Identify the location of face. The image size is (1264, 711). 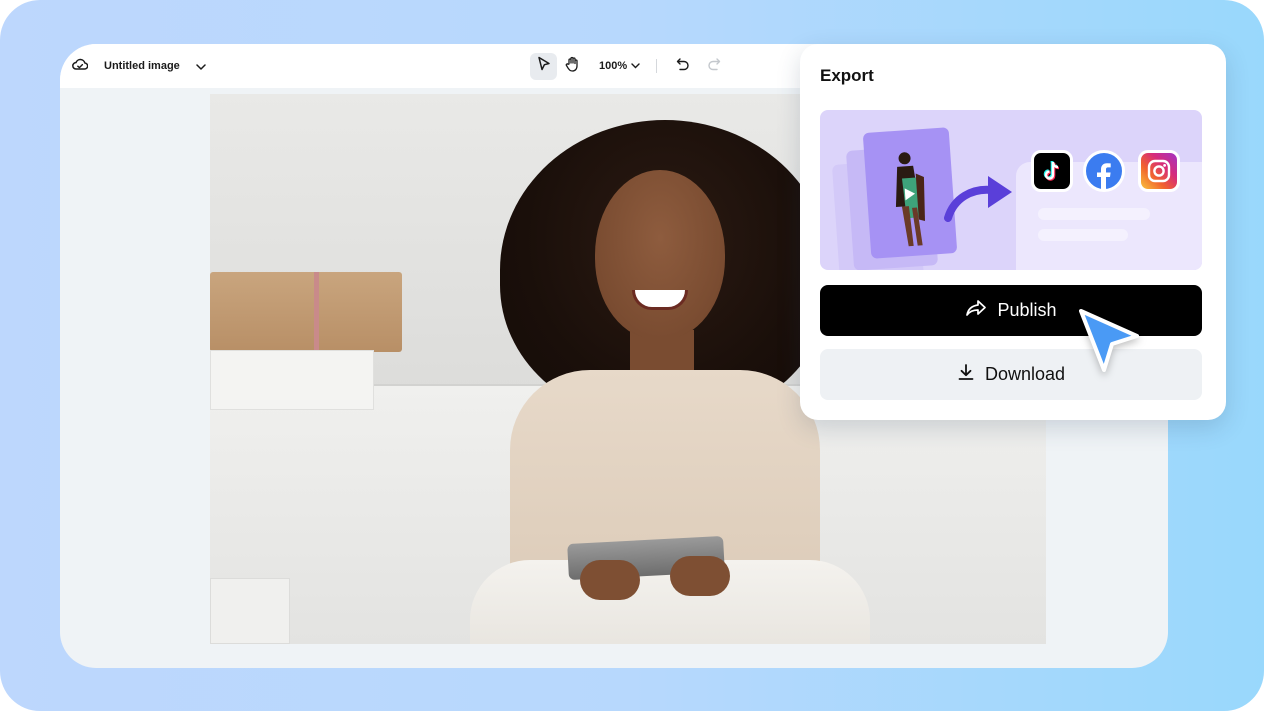
(660, 255).